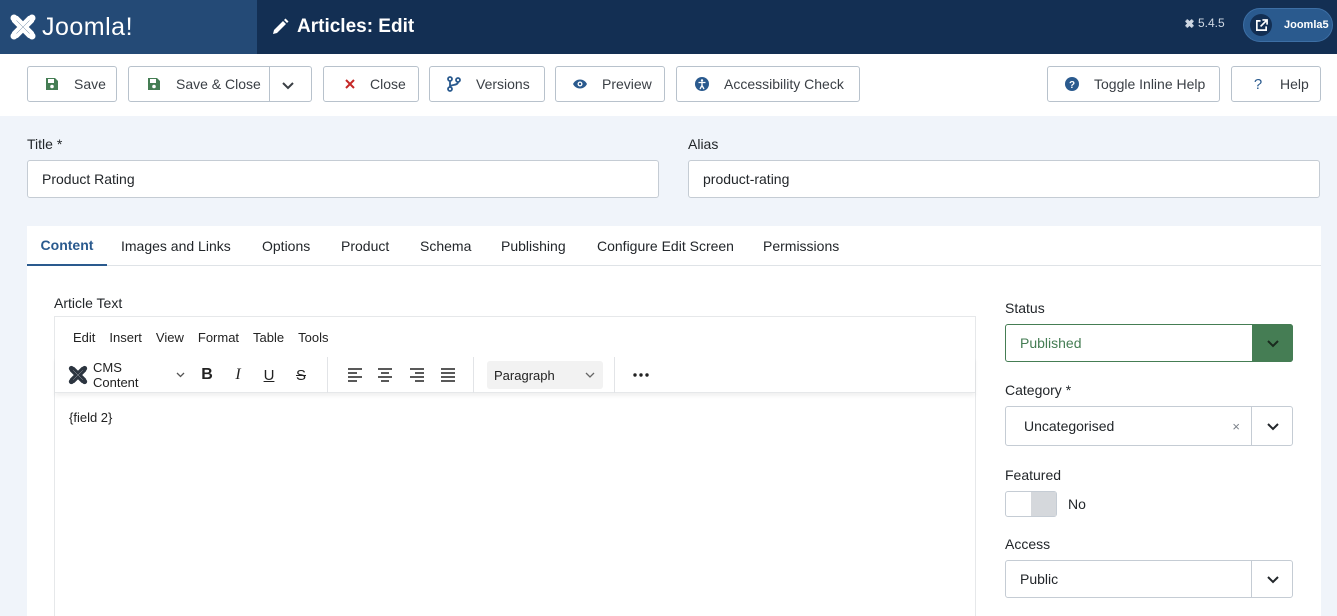 This screenshot has height=616, width=1337. I want to click on save-label: Save, so click(90, 84).